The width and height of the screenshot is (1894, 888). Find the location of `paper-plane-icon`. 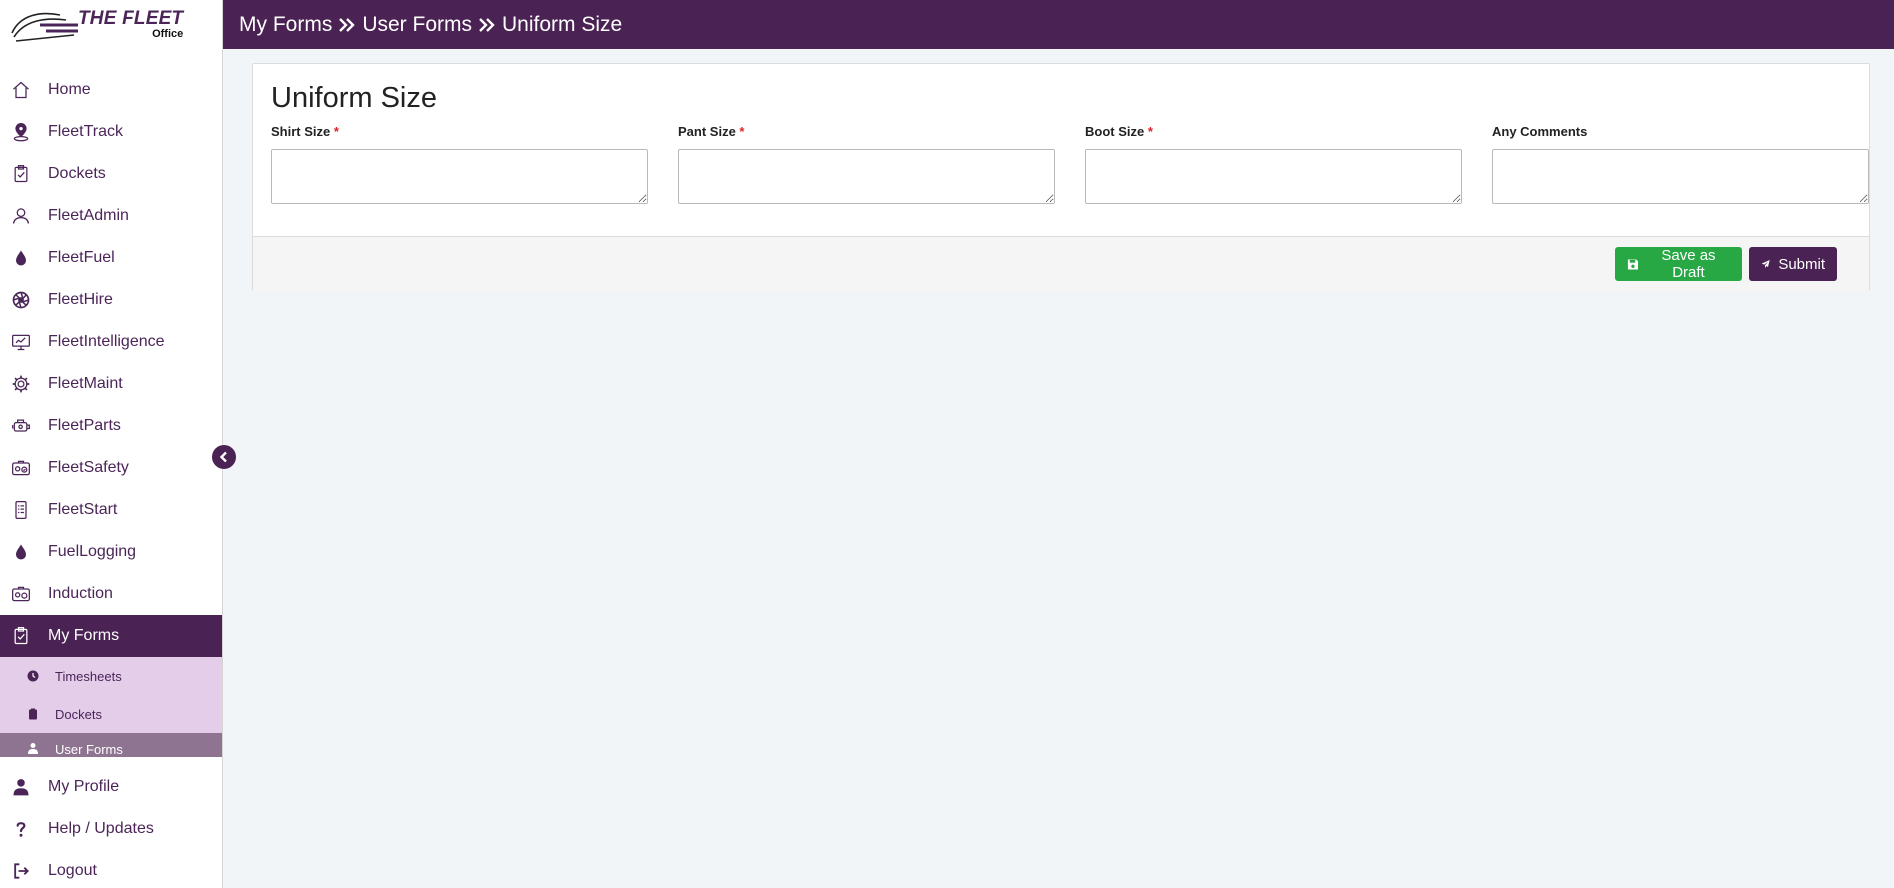

paper-plane-icon is located at coordinates (1765, 264).